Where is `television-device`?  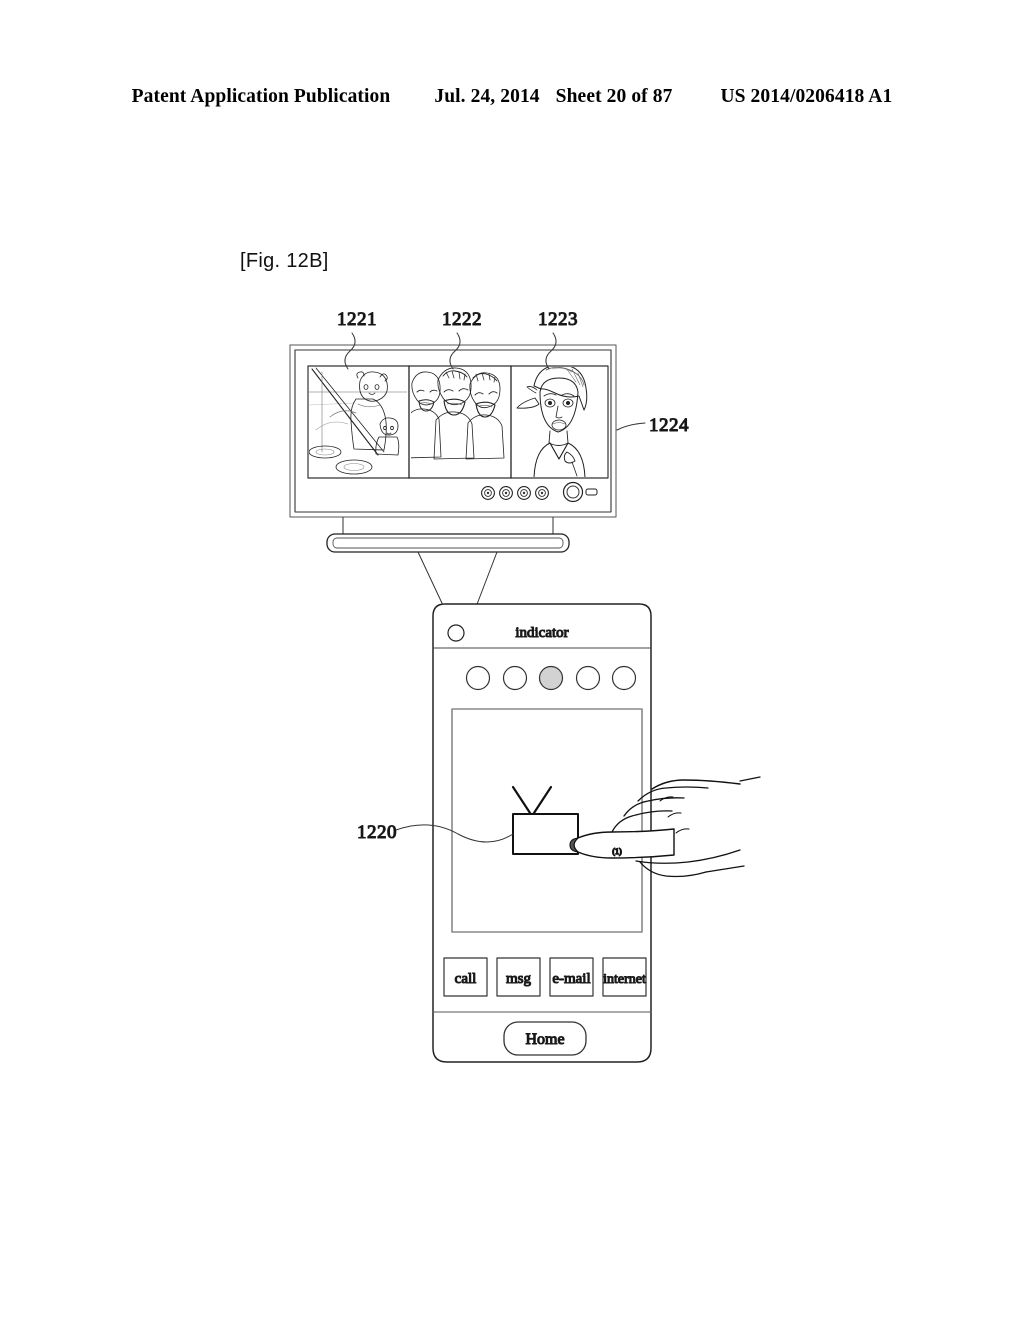
television-device is located at coordinates (467, 442).